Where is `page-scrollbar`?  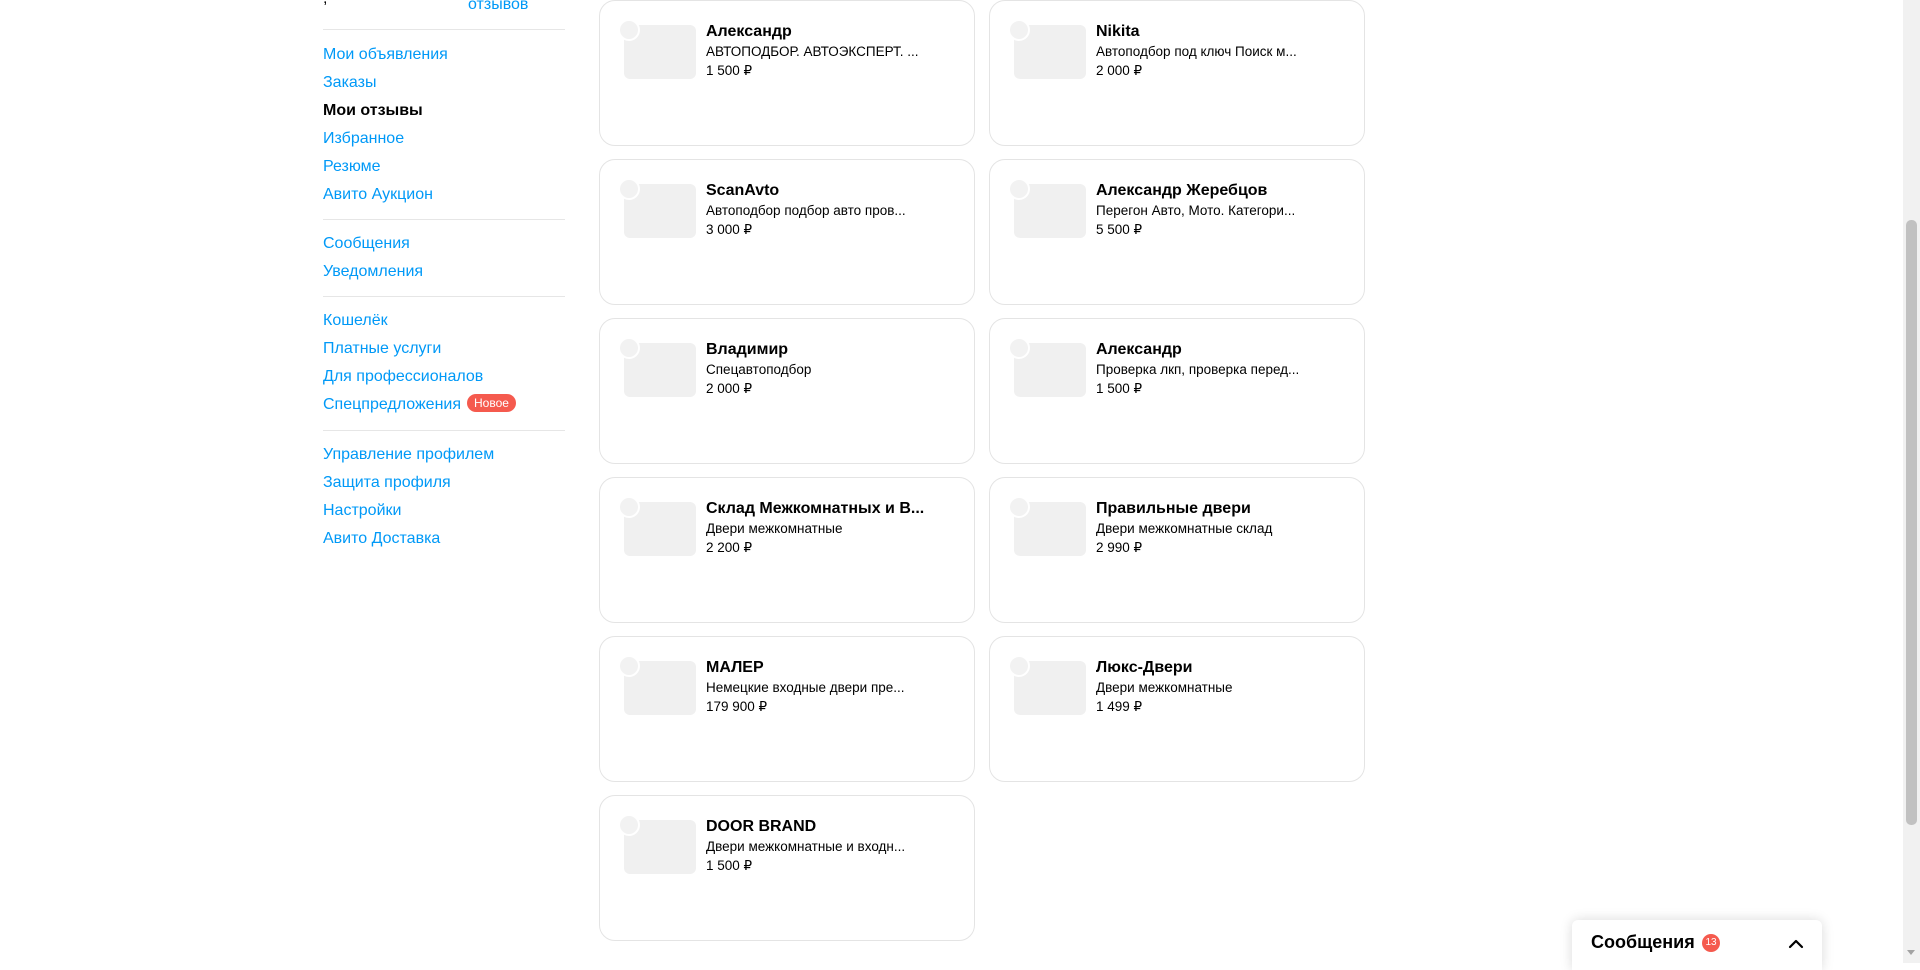 page-scrollbar is located at coordinates (1911, 481).